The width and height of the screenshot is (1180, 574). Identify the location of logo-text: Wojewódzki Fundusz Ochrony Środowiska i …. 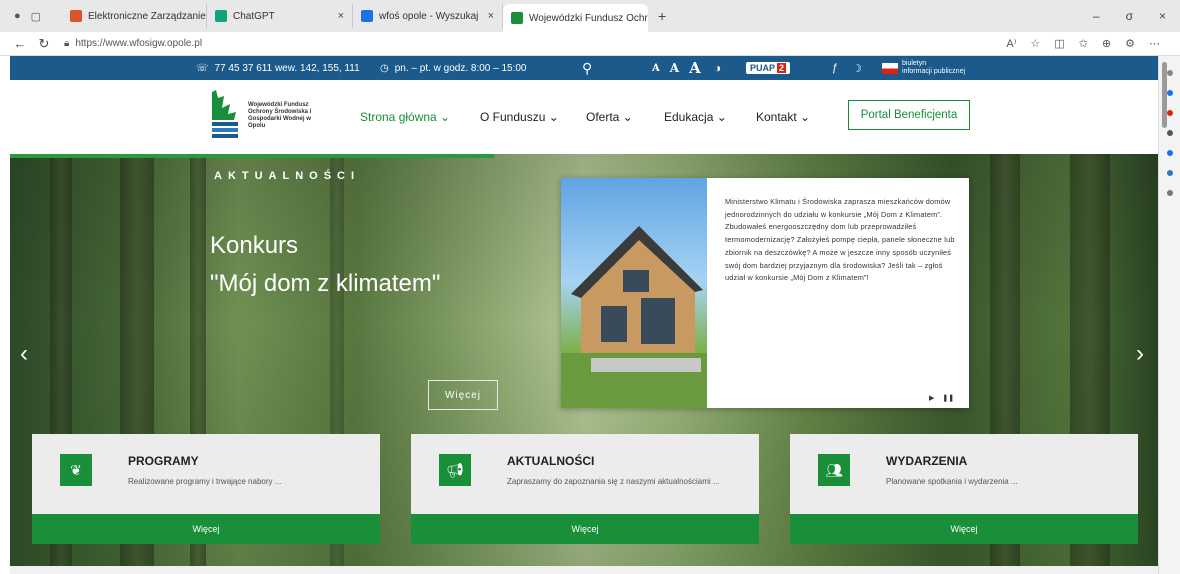
(280, 115).